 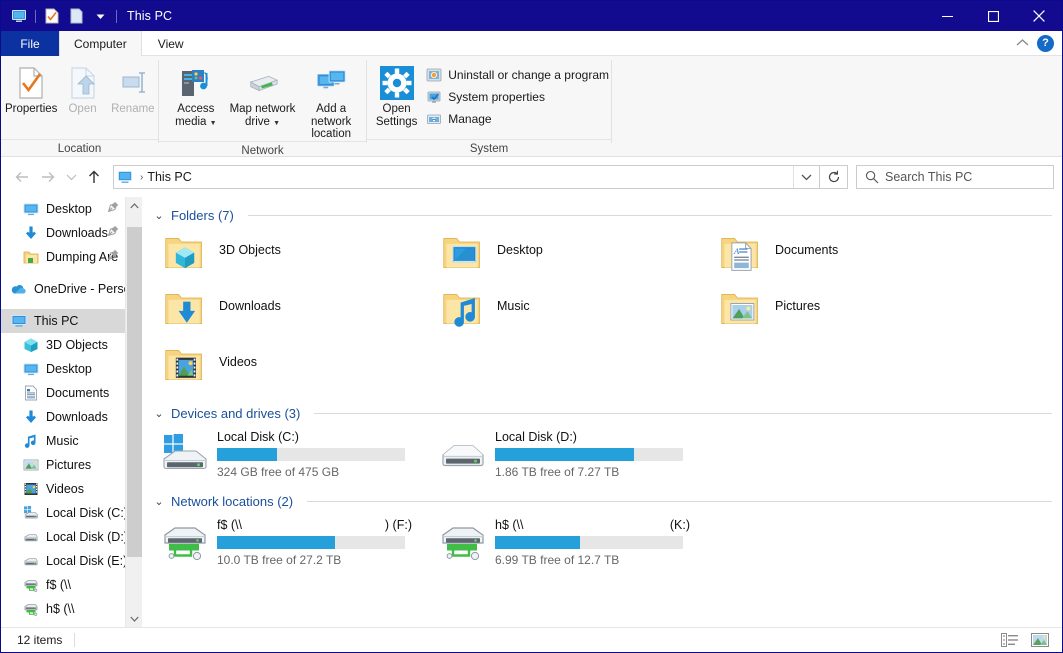 What do you see at coordinates (396, 95) in the screenshot?
I see `open-settings-button: Open Settings` at bounding box center [396, 95].